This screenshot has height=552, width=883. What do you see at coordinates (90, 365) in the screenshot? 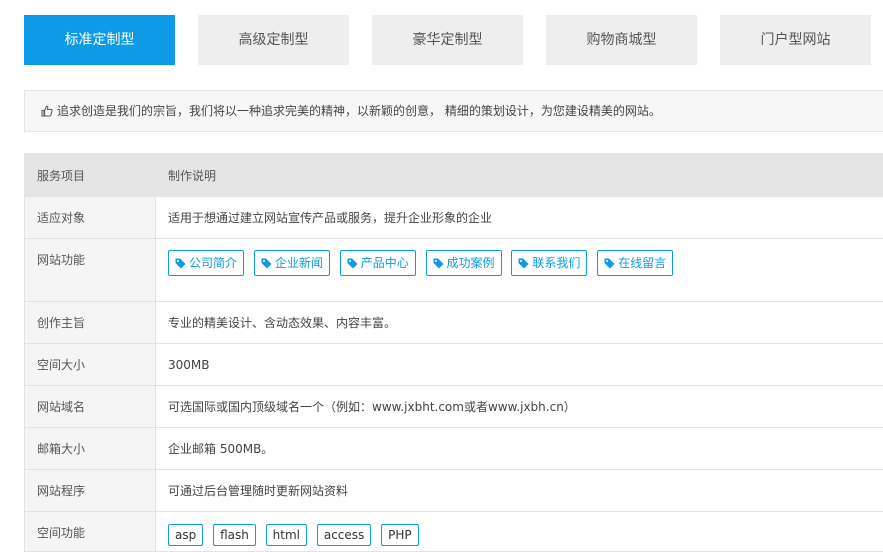
I see `row-label-space: 空间大小` at bounding box center [90, 365].